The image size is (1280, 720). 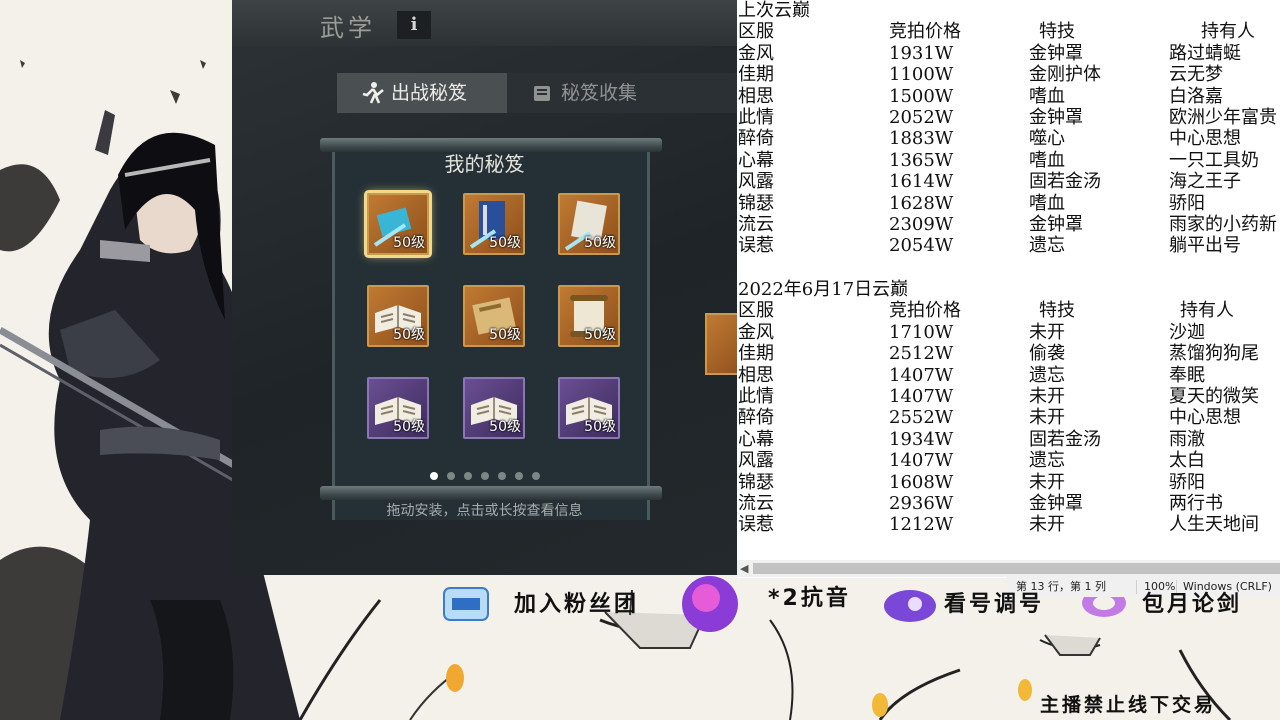 What do you see at coordinates (921, 53) in the screenshot?
I see `table-cell: 1931W` at bounding box center [921, 53].